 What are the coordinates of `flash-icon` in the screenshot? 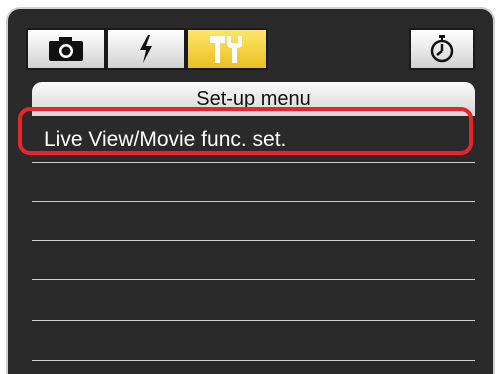 It's located at (146, 49).